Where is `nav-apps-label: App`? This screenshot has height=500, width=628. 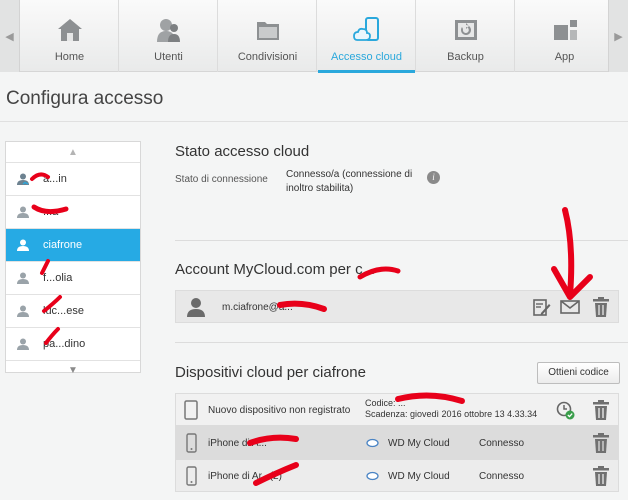 nav-apps-label: App is located at coordinates (564, 57).